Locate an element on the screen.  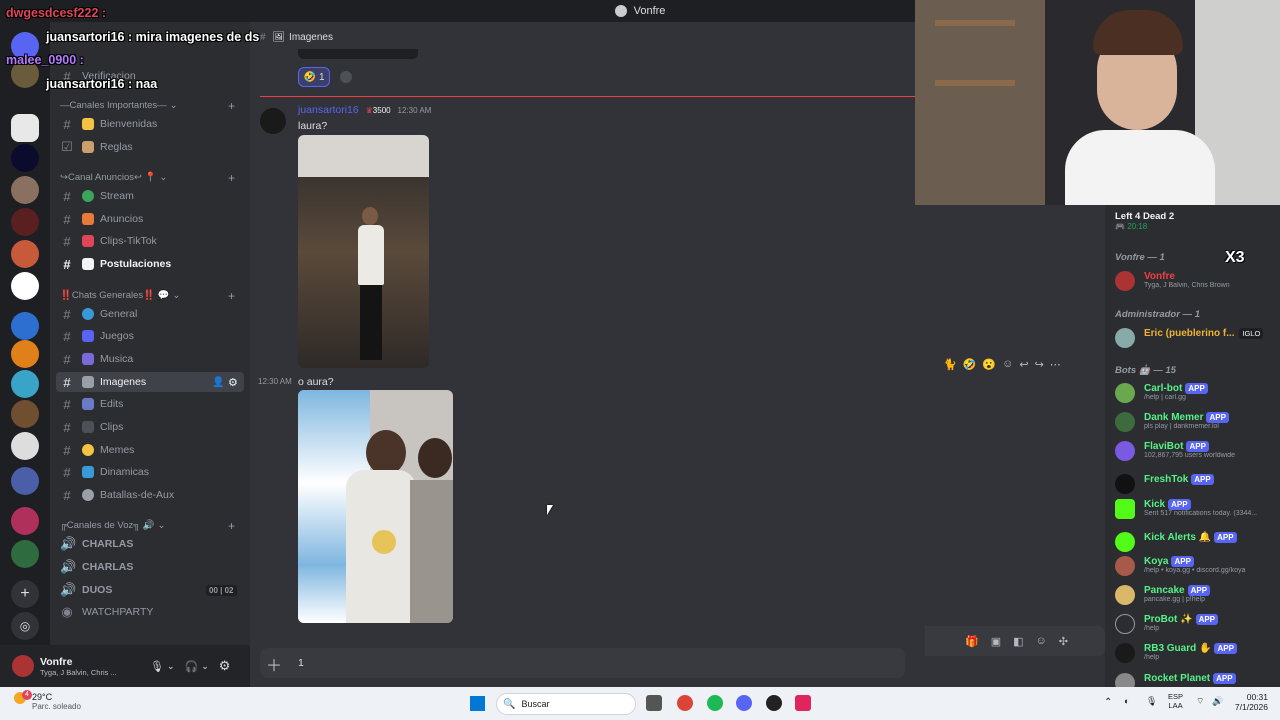
voice-channel-duos: 🔊 DUOS 00 | 02 is located at coordinates (150, 590).